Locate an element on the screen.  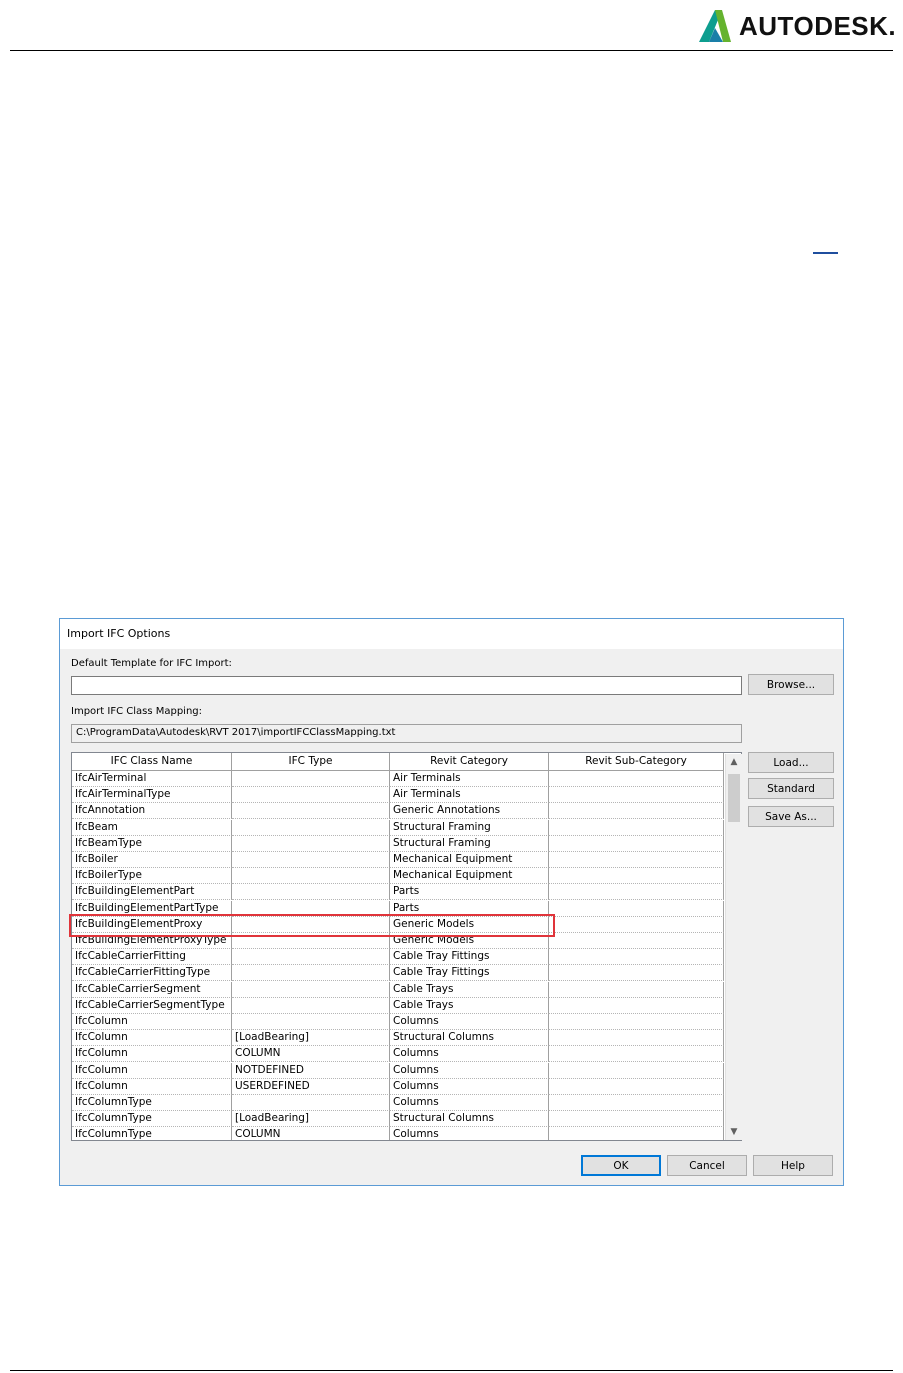
table-row: IfcBuildingElementPart Parts is located at coordinates (398, 892).